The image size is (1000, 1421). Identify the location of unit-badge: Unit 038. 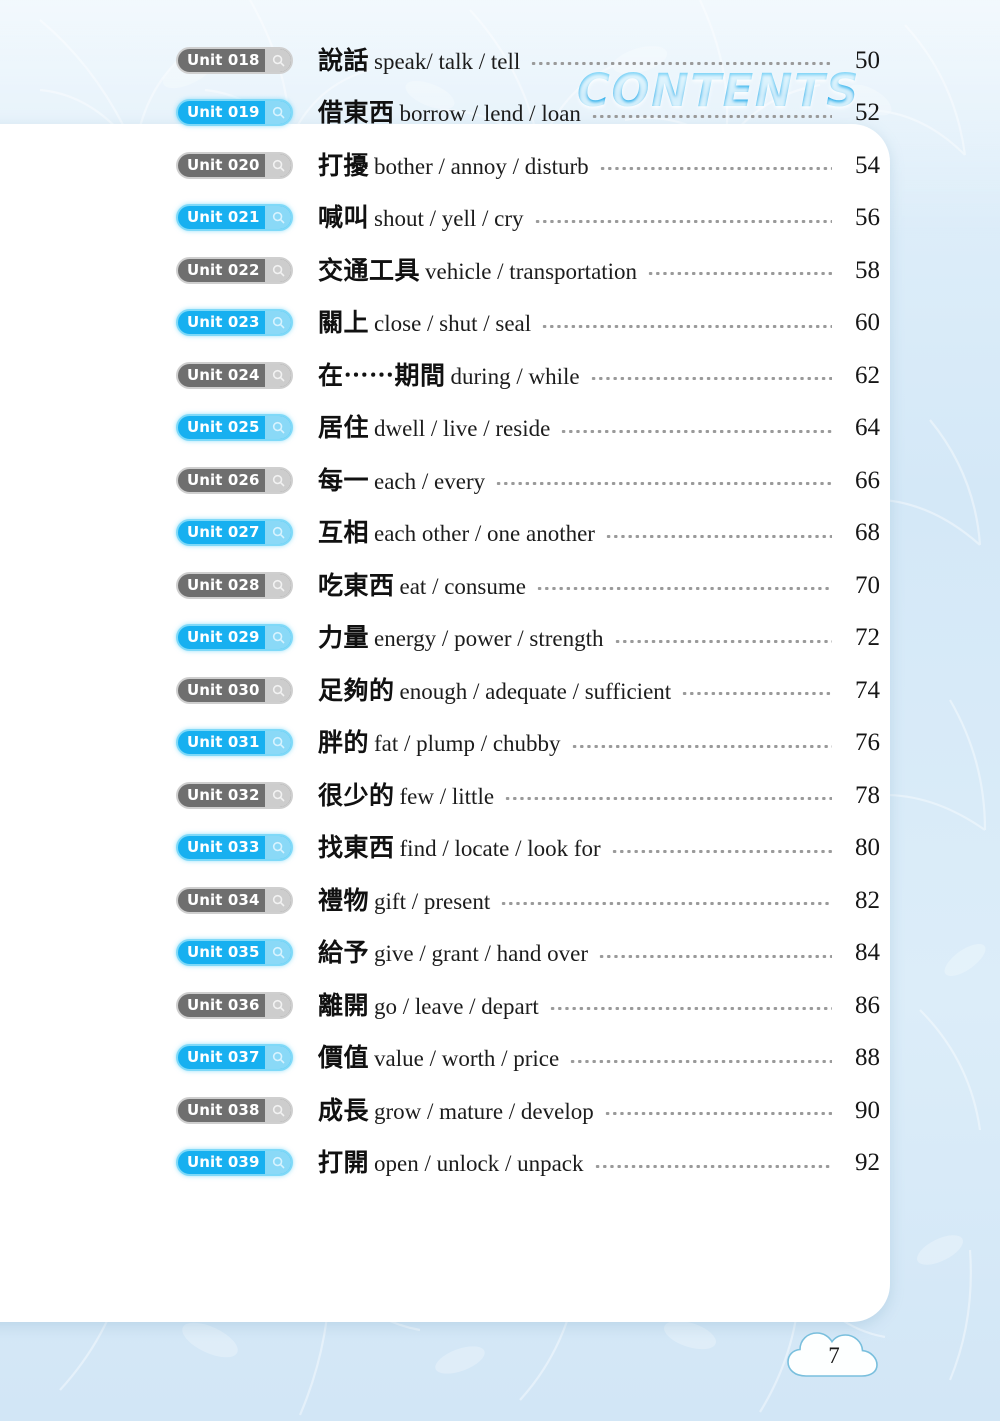
(234, 1110).